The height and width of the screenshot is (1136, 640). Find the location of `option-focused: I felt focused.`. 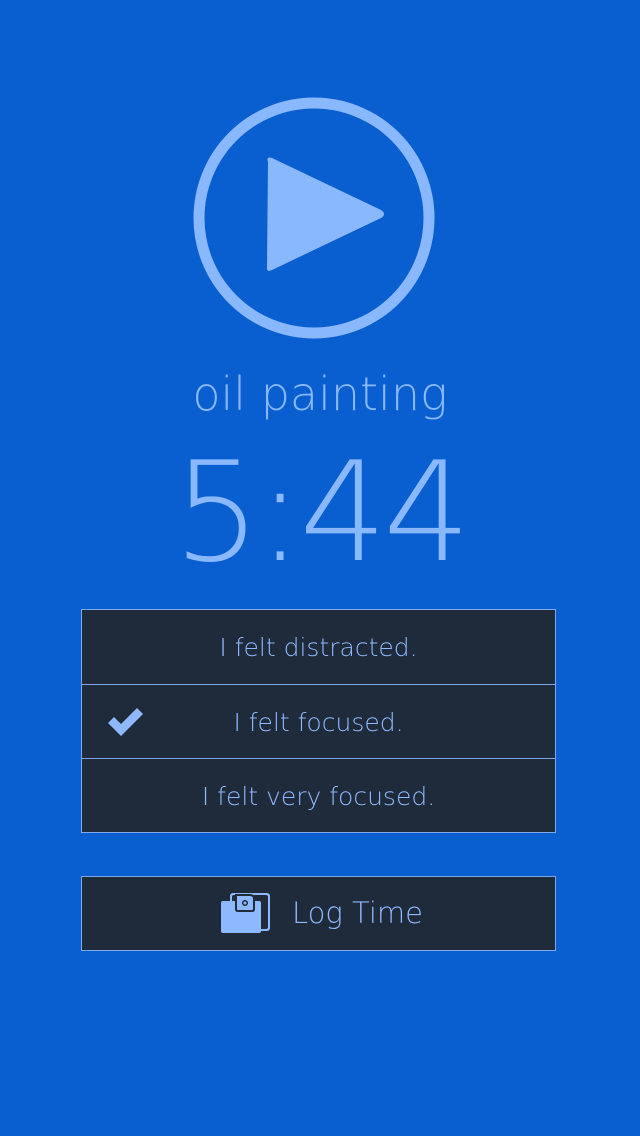

option-focused: I felt focused. is located at coordinates (318, 721).